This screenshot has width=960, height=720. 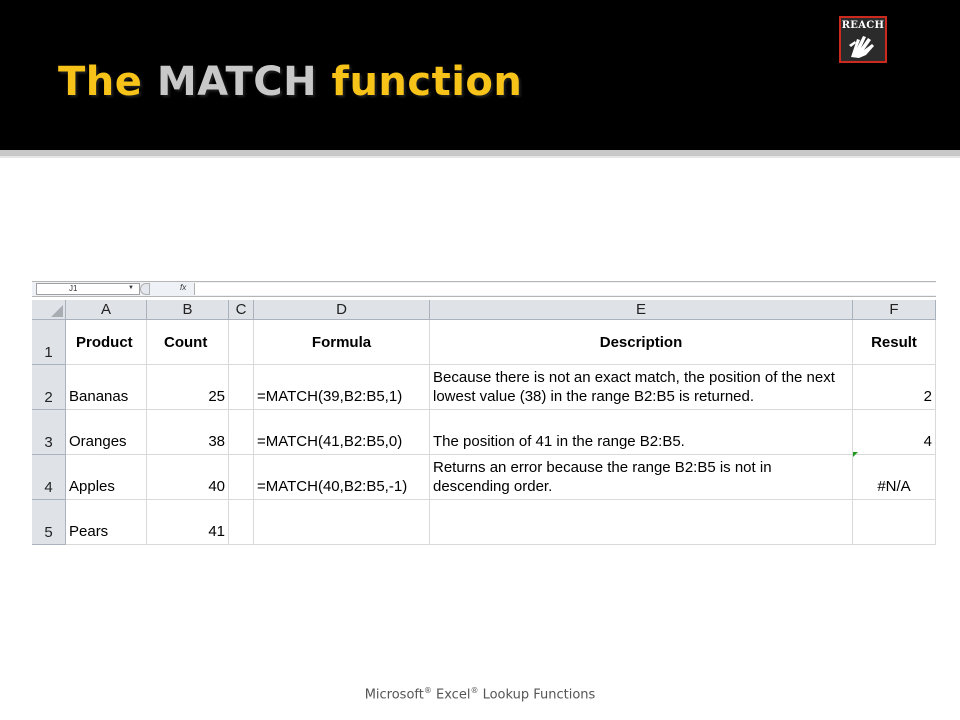 What do you see at coordinates (49, 432) in the screenshot?
I see `row-header-3: 3` at bounding box center [49, 432].